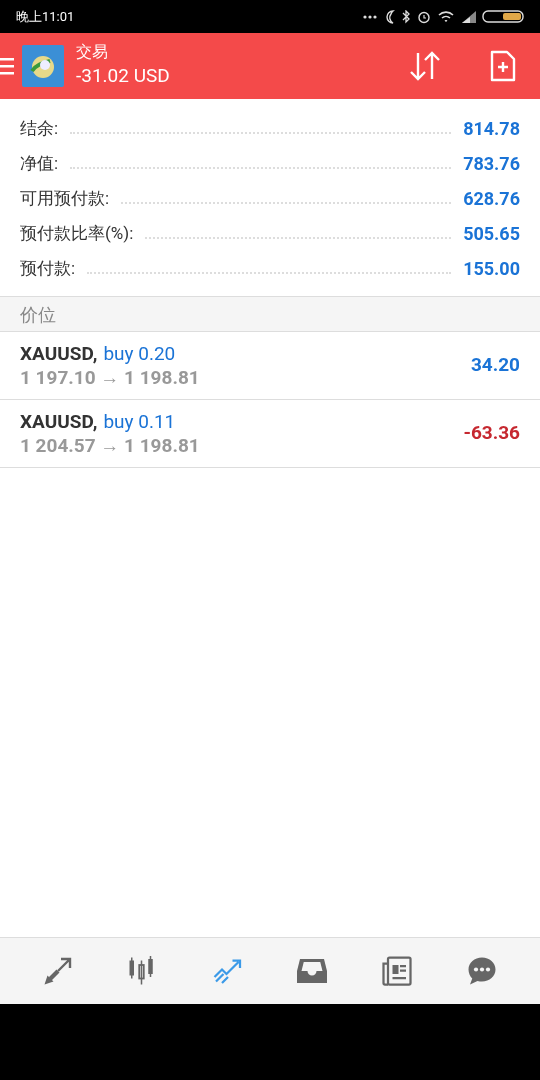 The image size is (540, 1080). What do you see at coordinates (110, 377) in the screenshot?
I see `price-text: 1 197.10 → 1 198.81` at bounding box center [110, 377].